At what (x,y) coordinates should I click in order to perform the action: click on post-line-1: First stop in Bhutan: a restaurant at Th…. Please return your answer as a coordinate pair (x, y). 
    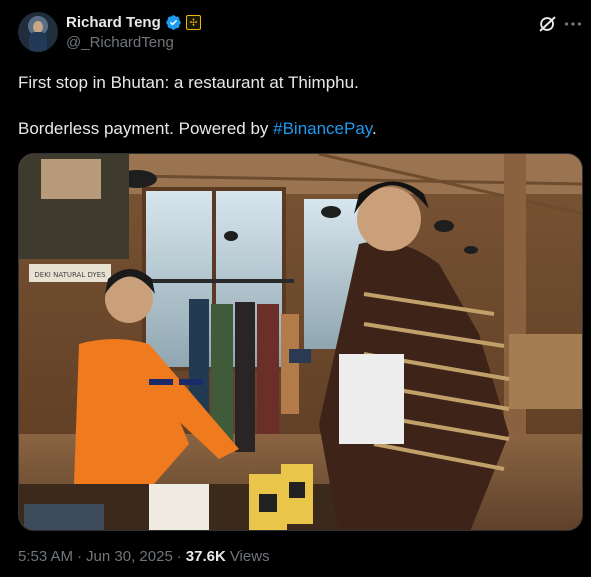
    Looking at the image, I should click on (188, 82).